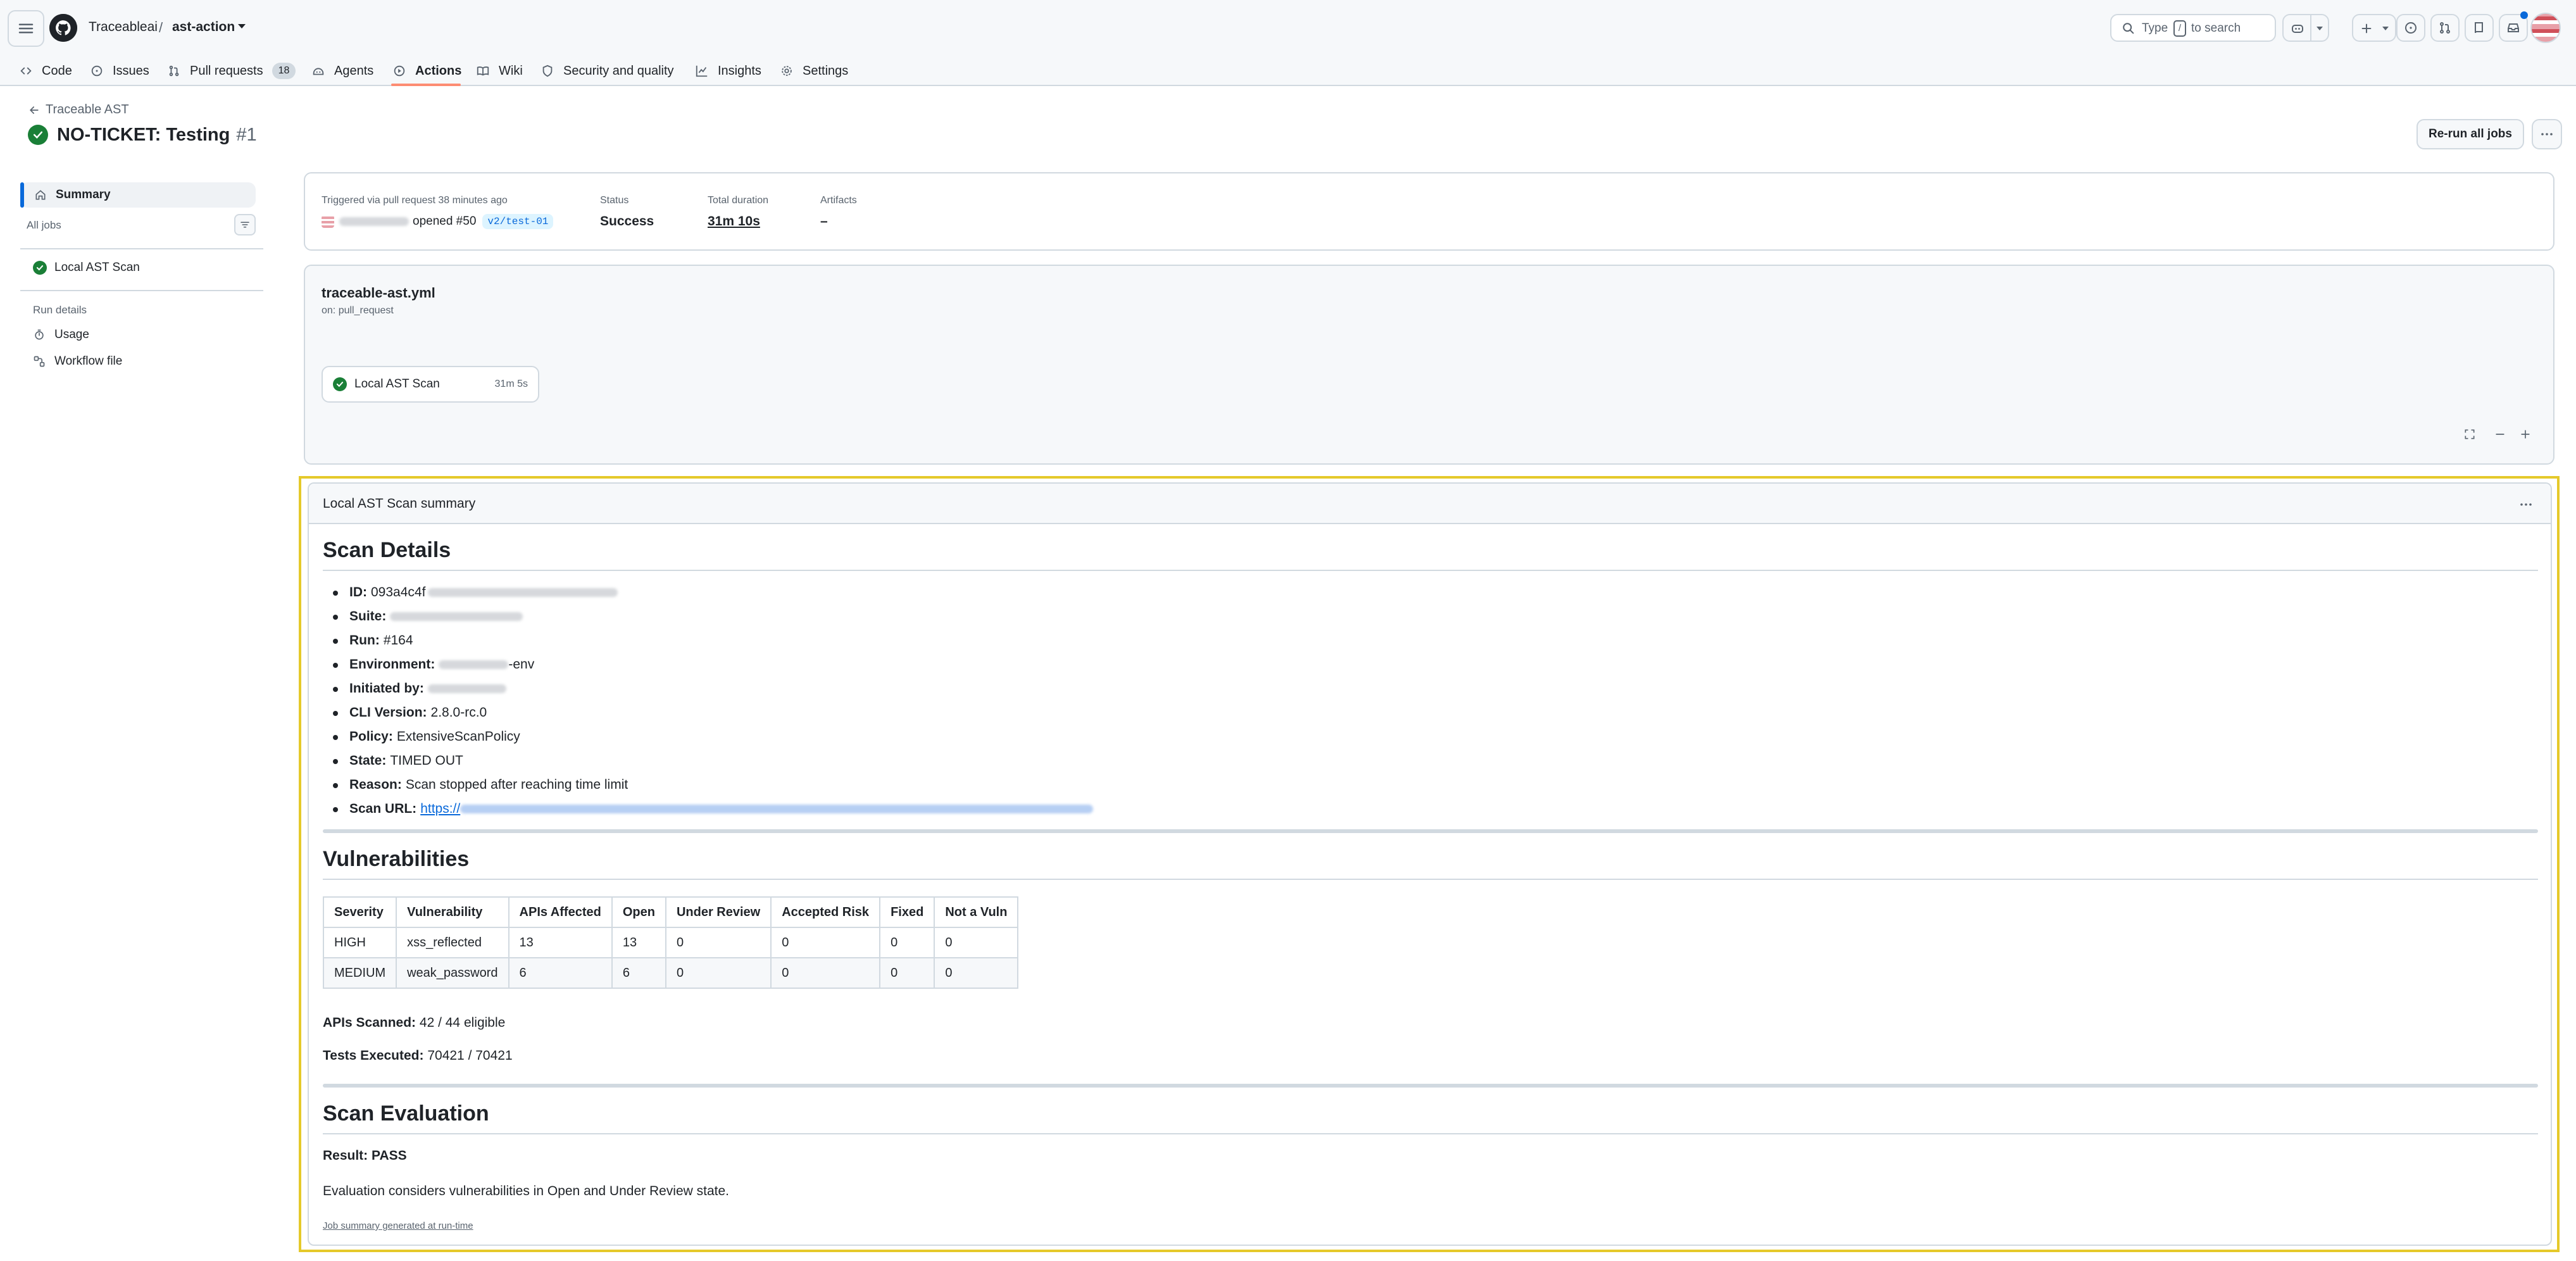 The width and height of the screenshot is (2576, 1261). What do you see at coordinates (2374, 28) in the screenshot?
I see `create-new-button` at bounding box center [2374, 28].